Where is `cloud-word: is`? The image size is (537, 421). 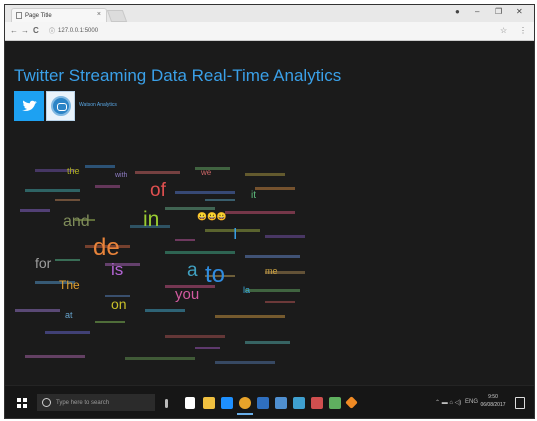 cloud-word: is is located at coordinates (117, 269).